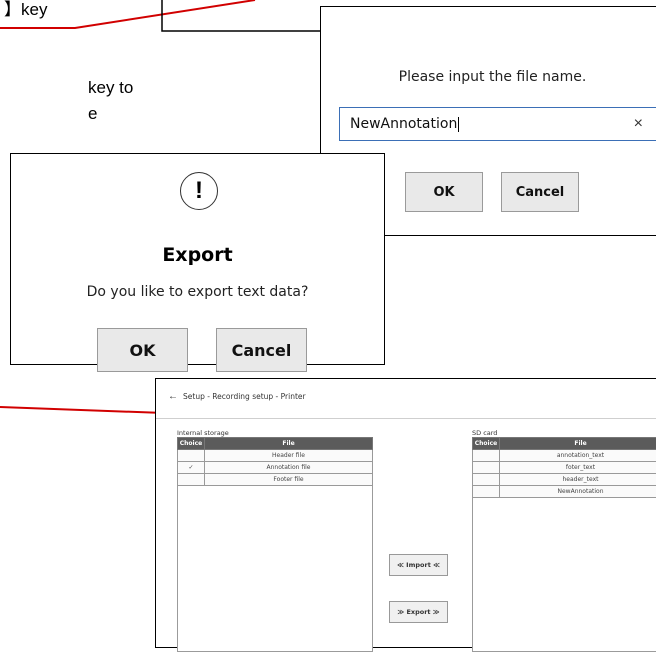 The image size is (656, 652). I want to click on title-bar: ← Setup - Recording setup - Printer, so click(406, 399).